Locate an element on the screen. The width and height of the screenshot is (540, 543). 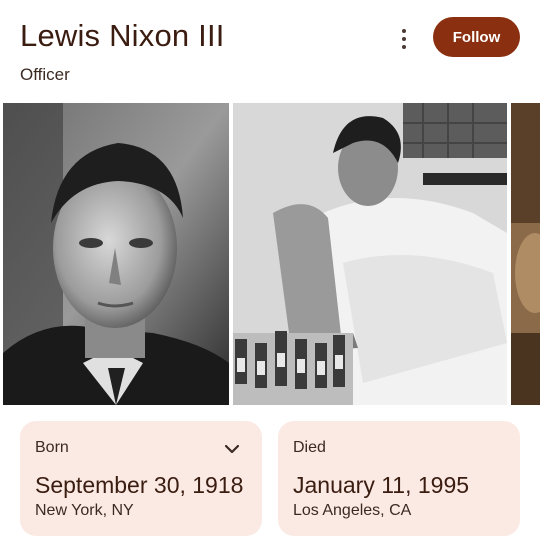
born-label: Born is located at coordinates (52, 447).